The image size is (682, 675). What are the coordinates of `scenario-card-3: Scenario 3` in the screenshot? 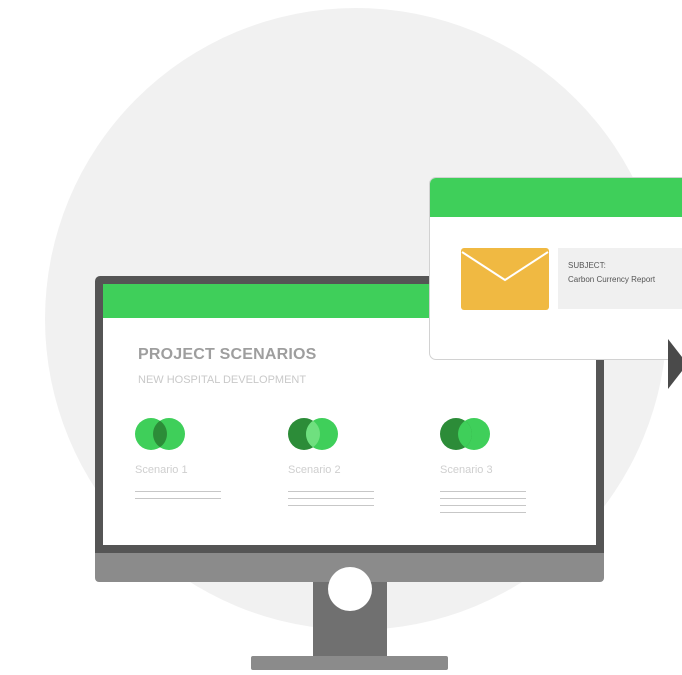 It's located at (500, 468).